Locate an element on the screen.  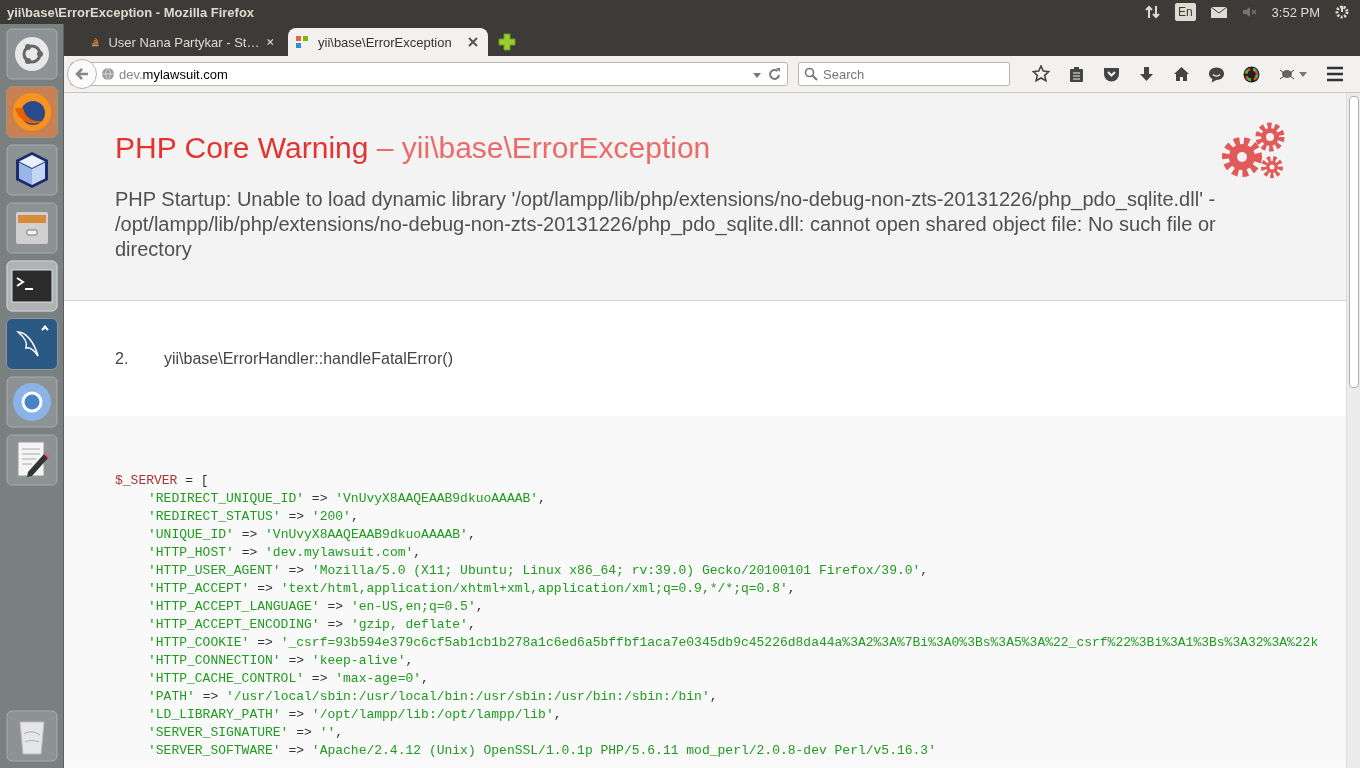
smiley-chat-icon is located at coordinates (1216, 74).